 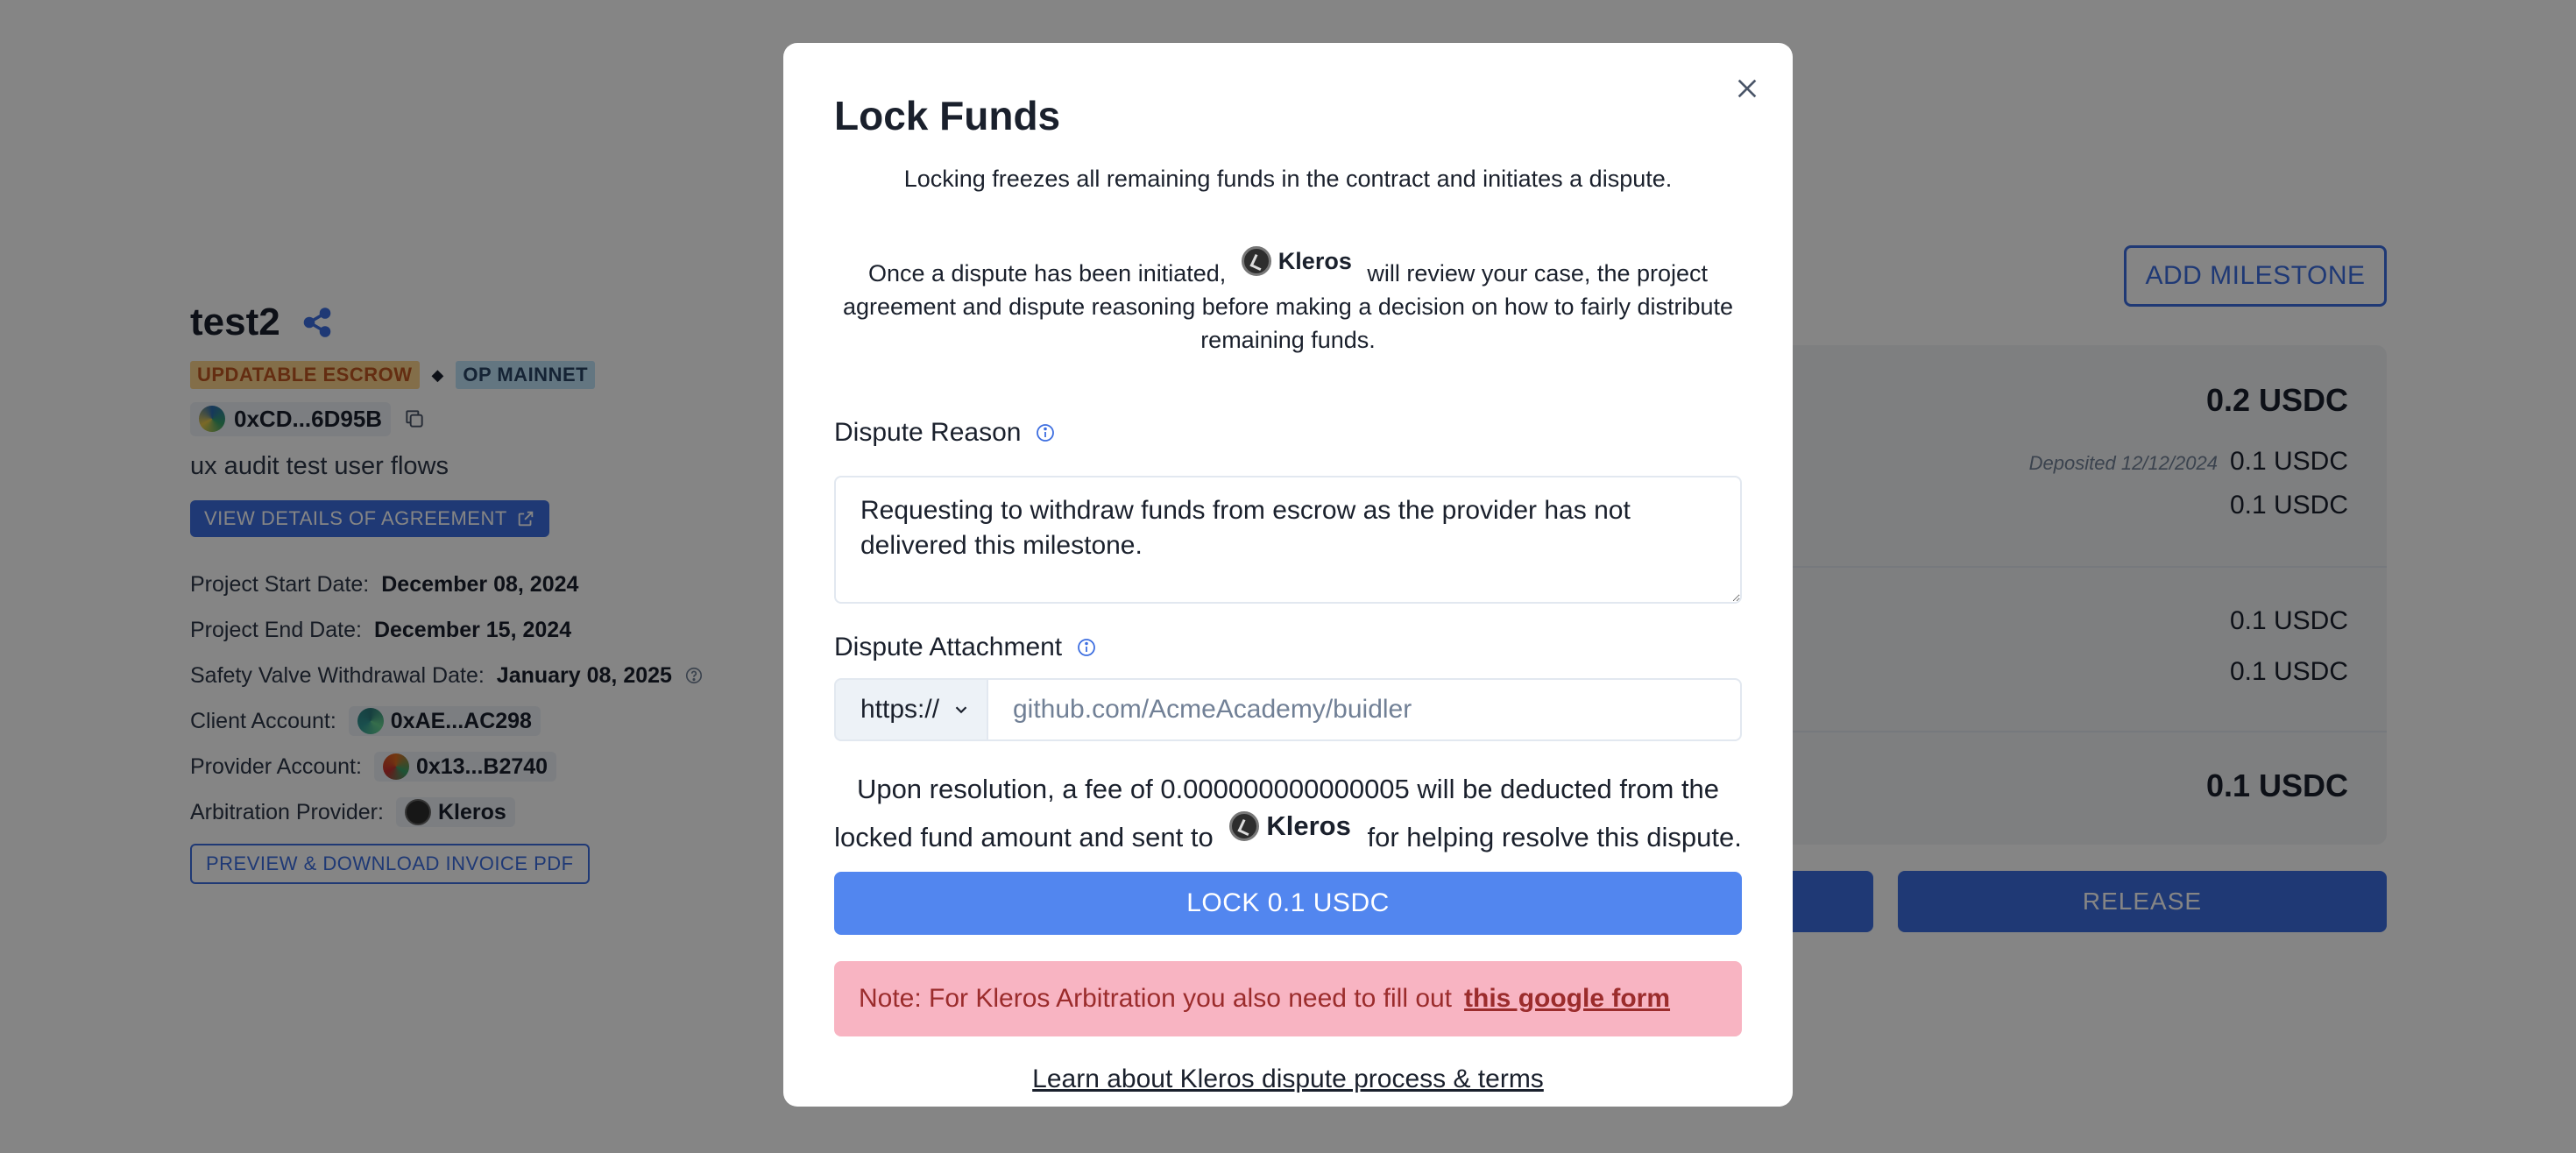 What do you see at coordinates (1047, 273) in the screenshot?
I see `dispute-desc-pre: Once a dispute has been initiated,` at bounding box center [1047, 273].